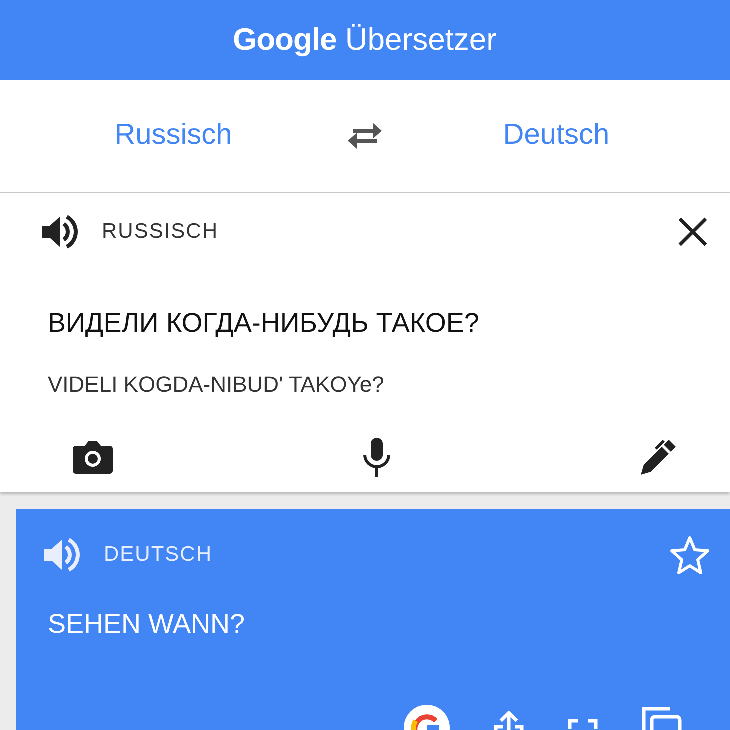 This screenshot has width=730, height=730. I want to click on pen-icon, so click(659, 457).